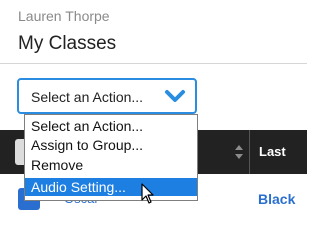  I want to click on page-title: My Classes, so click(67, 43).